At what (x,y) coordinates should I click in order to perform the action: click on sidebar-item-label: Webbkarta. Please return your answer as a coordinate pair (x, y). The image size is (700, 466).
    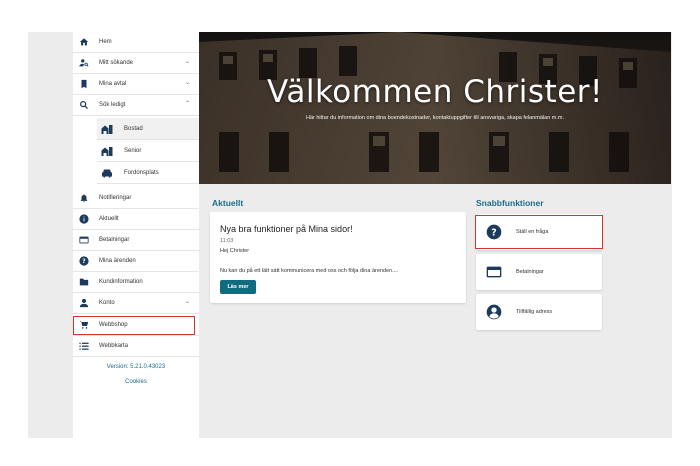
    Looking at the image, I should click on (113, 346).